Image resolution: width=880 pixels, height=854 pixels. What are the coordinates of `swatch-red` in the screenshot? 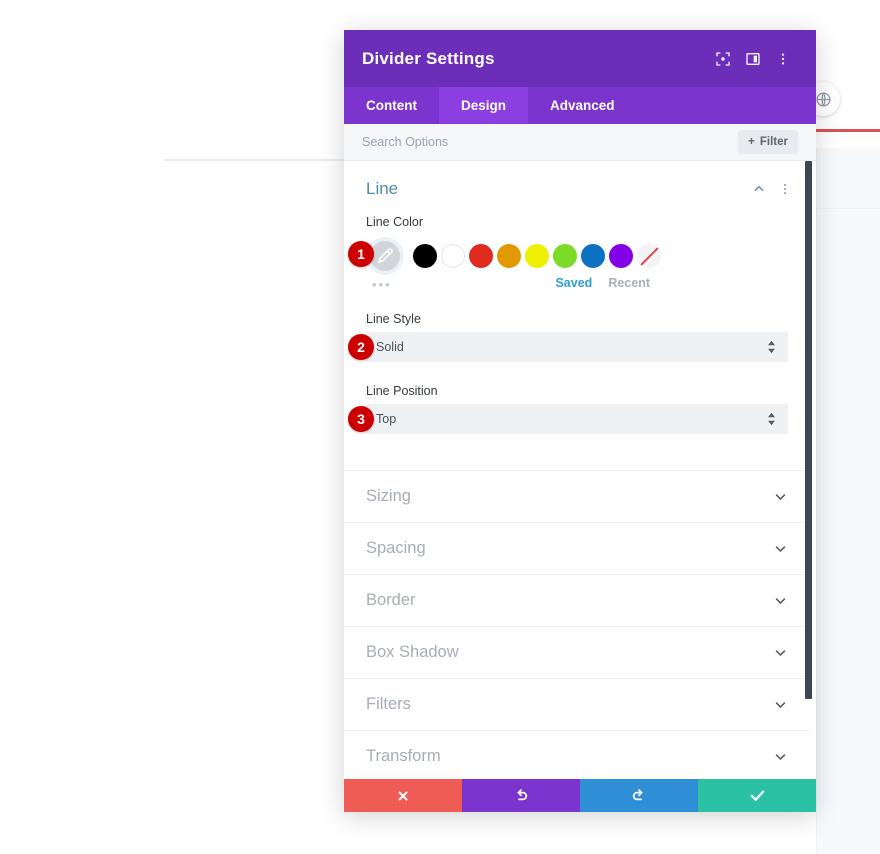 It's located at (481, 256).